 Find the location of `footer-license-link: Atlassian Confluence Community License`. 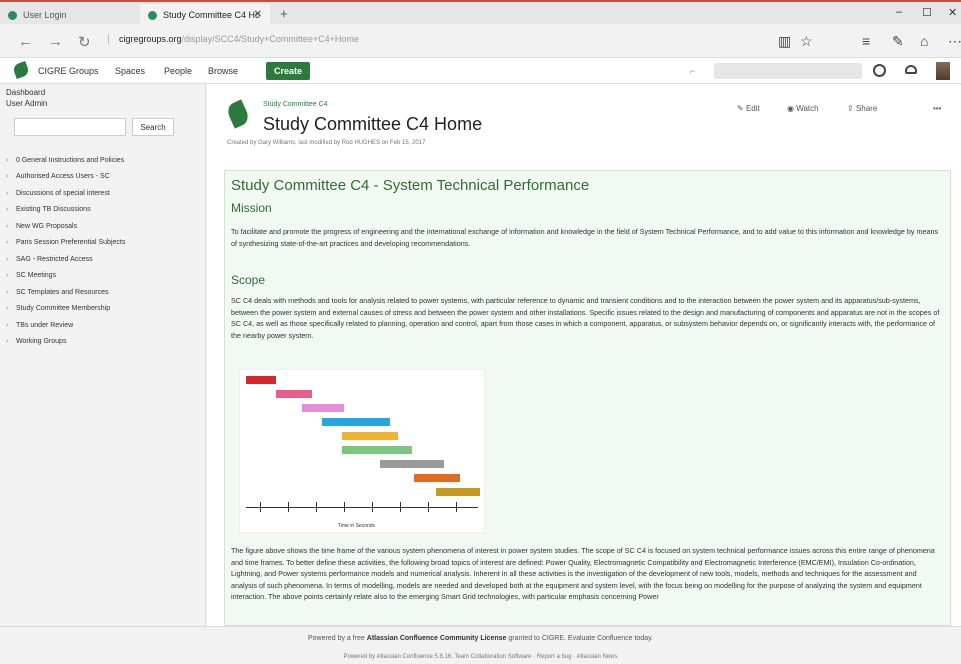

footer-license-link: Atlassian Confluence Community License is located at coordinates (437, 638).